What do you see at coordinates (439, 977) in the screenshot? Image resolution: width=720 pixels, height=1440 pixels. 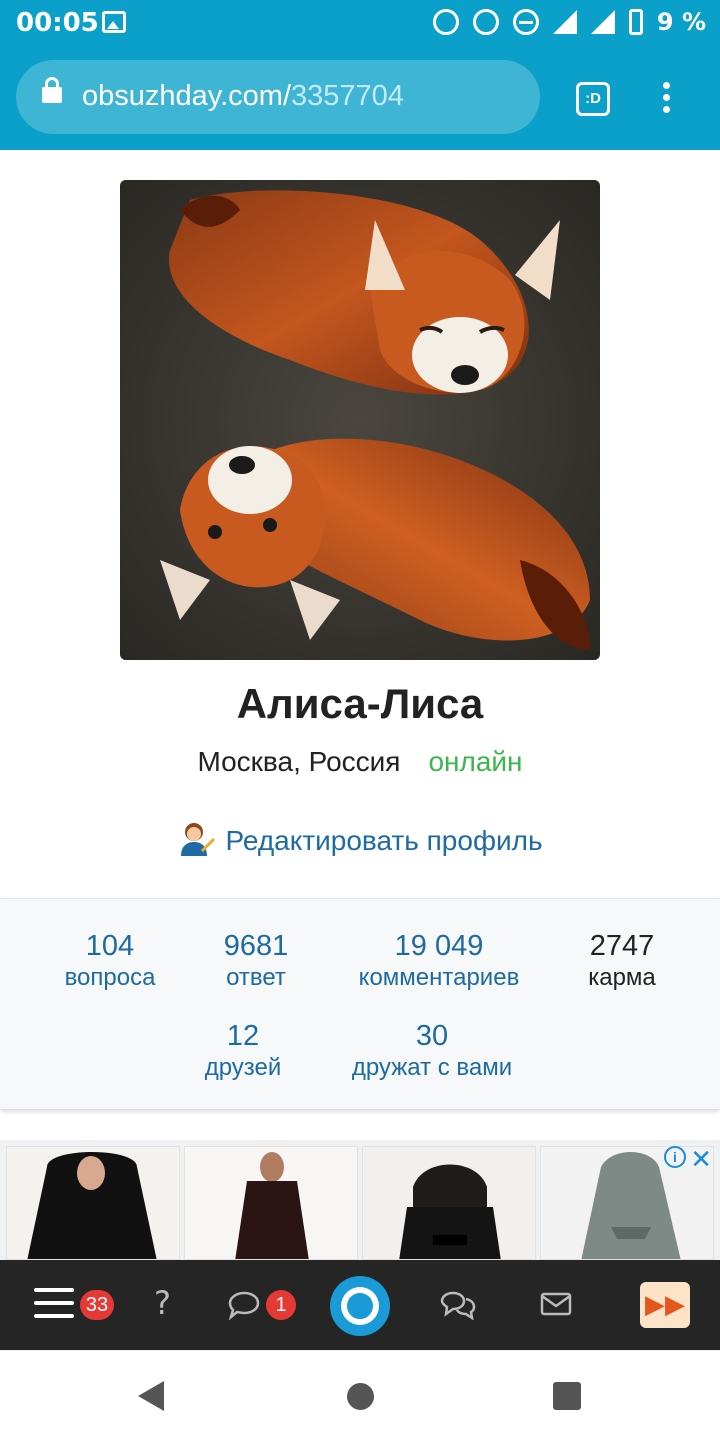 I see `stat-comments-label: комментариев` at bounding box center [439, 977].